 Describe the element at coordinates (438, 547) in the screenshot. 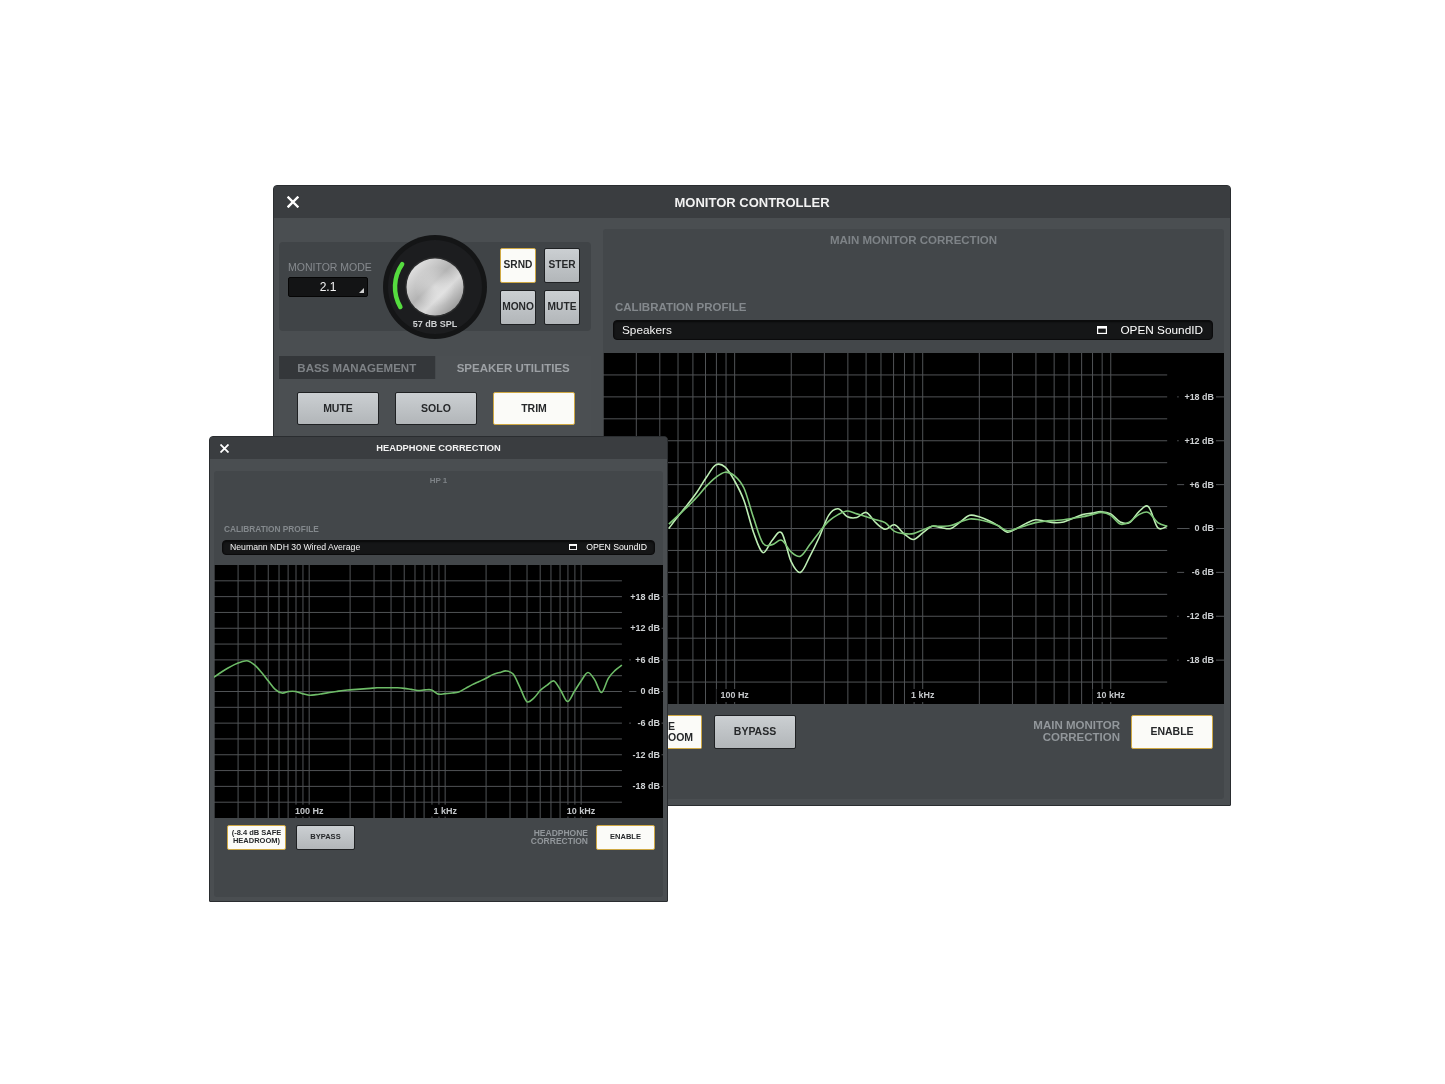

I see `profile-field: Neumann NDH 30 Wired Average OPEN SoundID` at that location.